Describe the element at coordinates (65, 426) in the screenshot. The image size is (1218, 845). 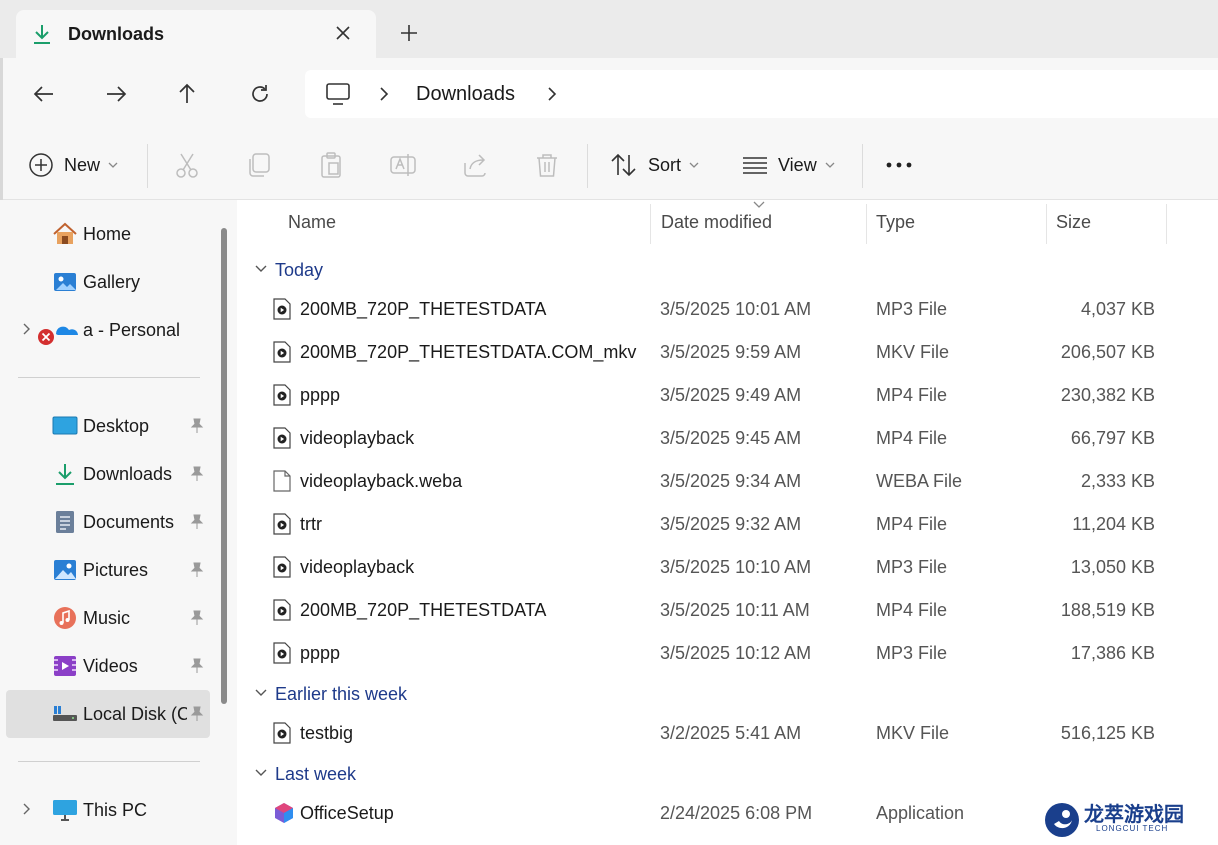
I see `desktop-icon` at that location.